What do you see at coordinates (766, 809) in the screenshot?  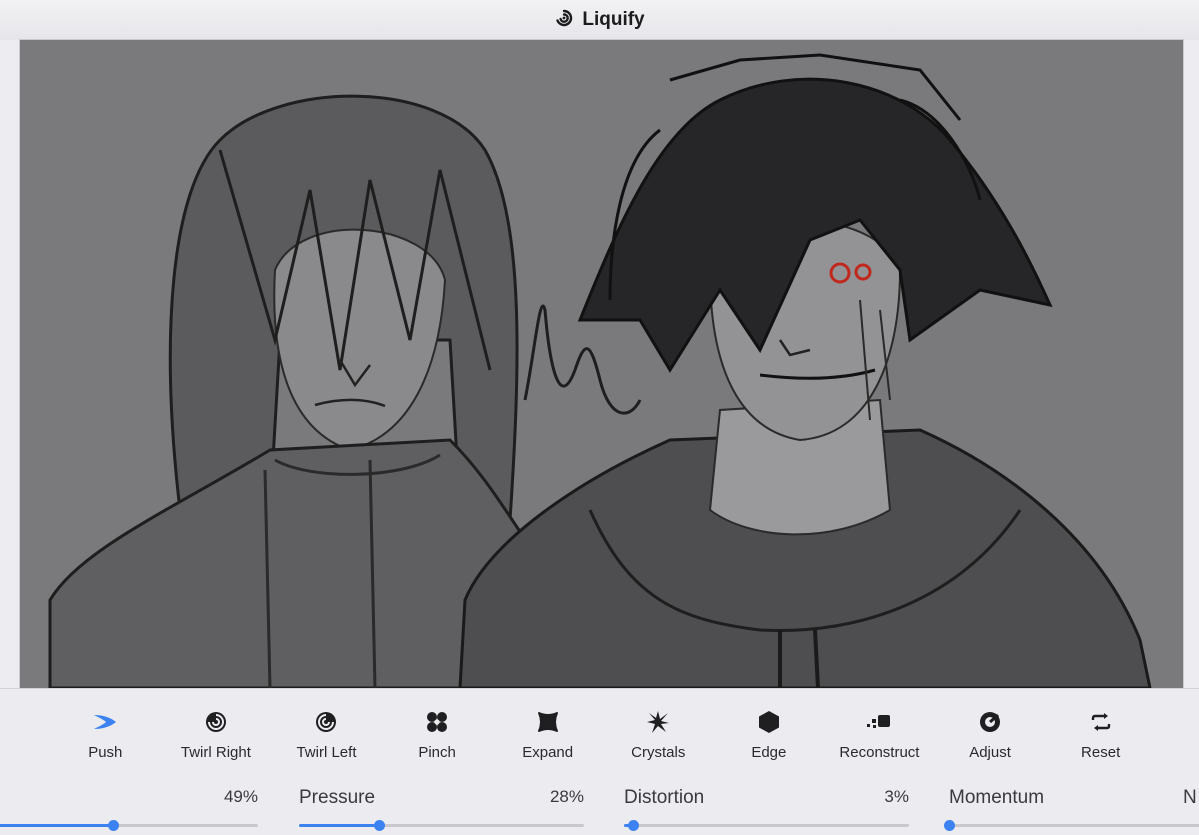 I see `distortion-slider: Distortion 3%` at bounding box center [766, 809].